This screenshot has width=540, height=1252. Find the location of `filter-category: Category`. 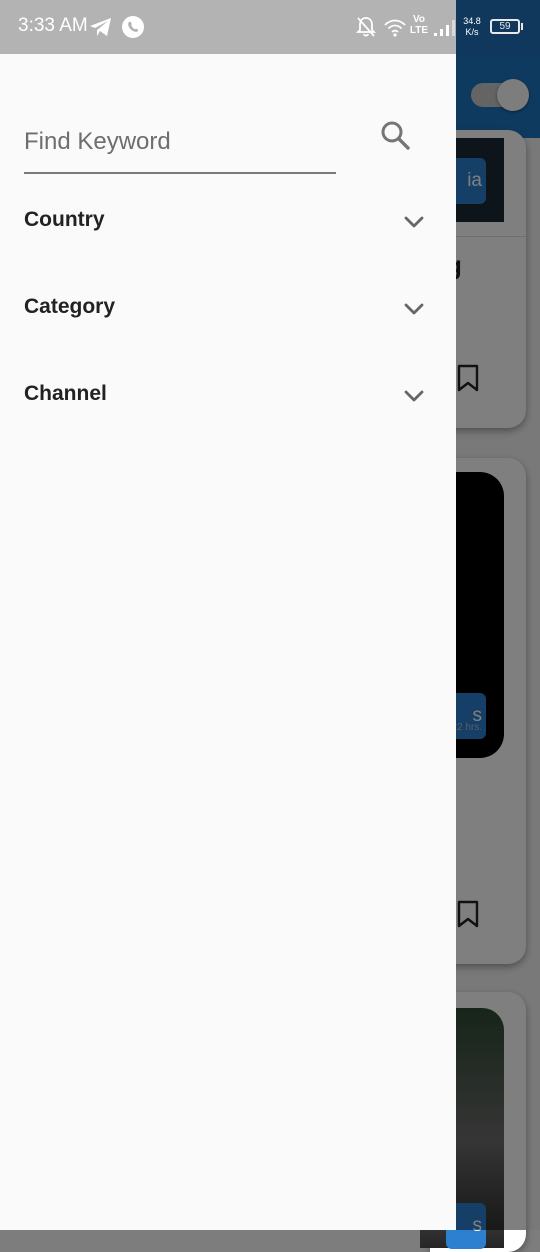

filter-category: Category is located at coordinates (228, 308).